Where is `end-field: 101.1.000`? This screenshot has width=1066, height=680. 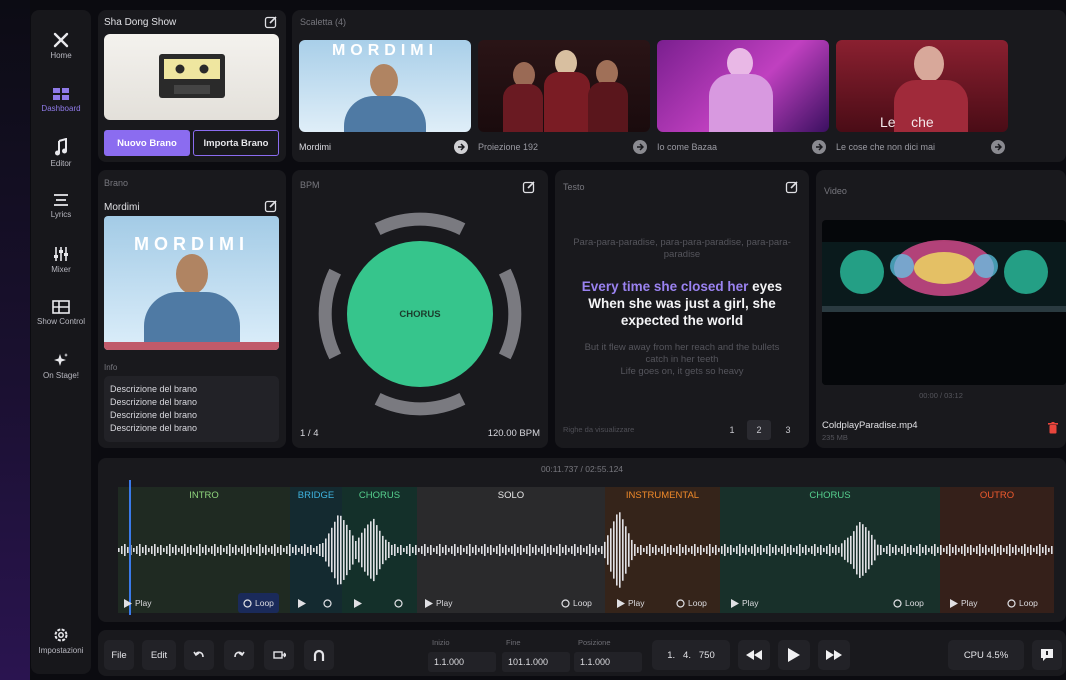 end-field: 101.1.000 is located at coordinates (536, 662).